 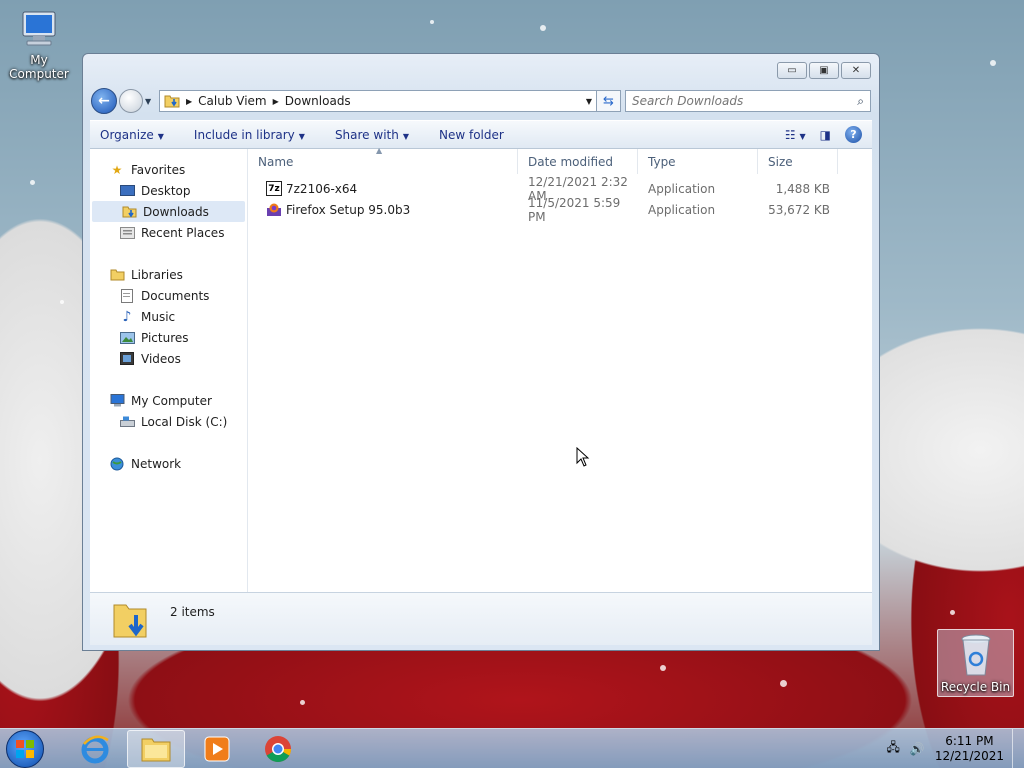 What do you see at coordinates (274, 209) in the screenshot?
I see `firefox-installer-icon` at bounding box center [274, 209].